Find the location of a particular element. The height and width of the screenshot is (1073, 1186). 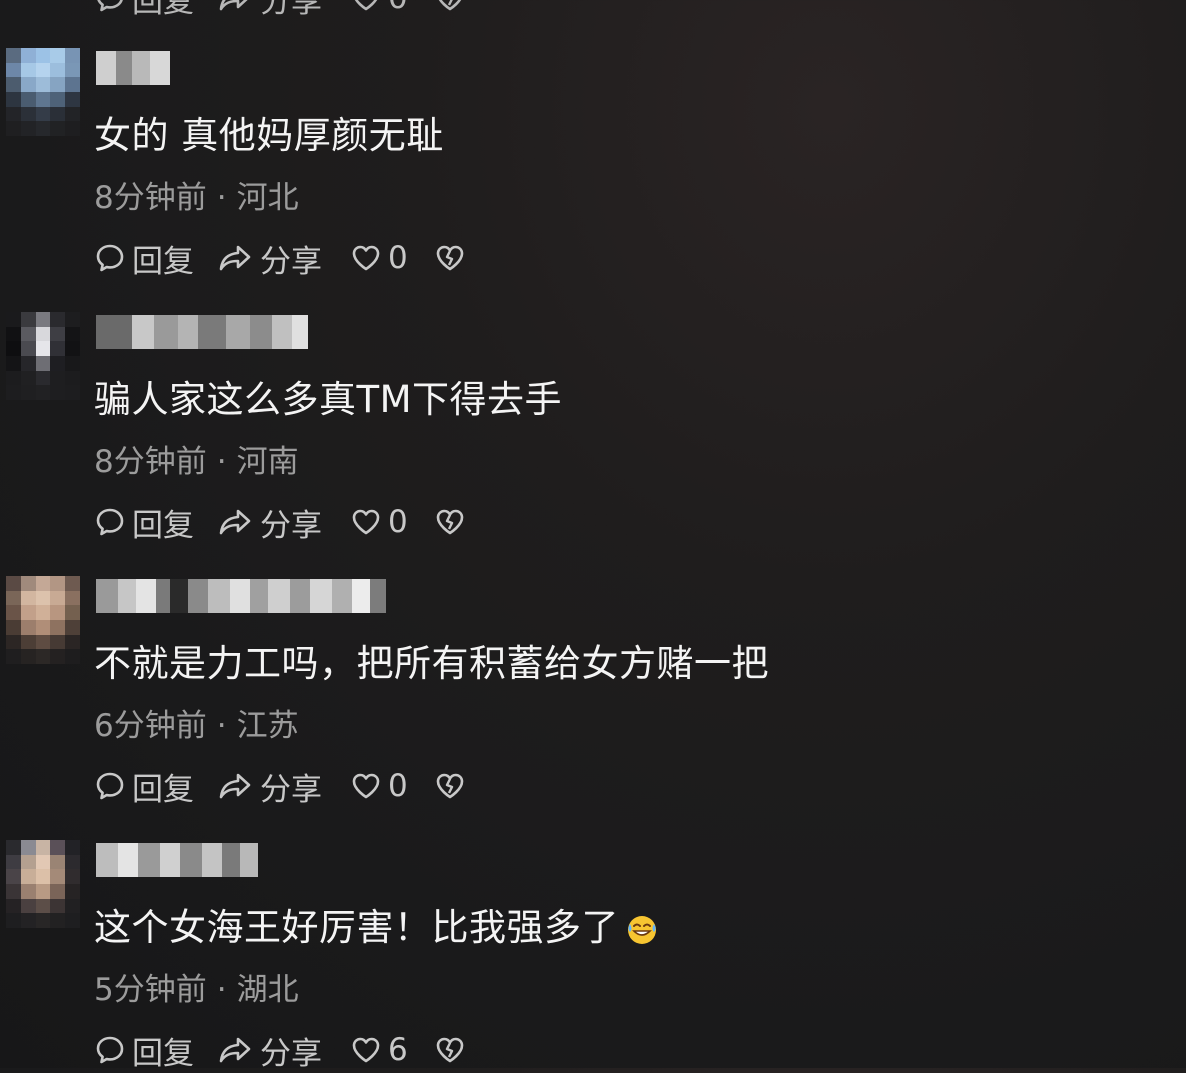

comment-text: 这个女海王好厉害！比我强多了 is located at coordinates (376, 928).